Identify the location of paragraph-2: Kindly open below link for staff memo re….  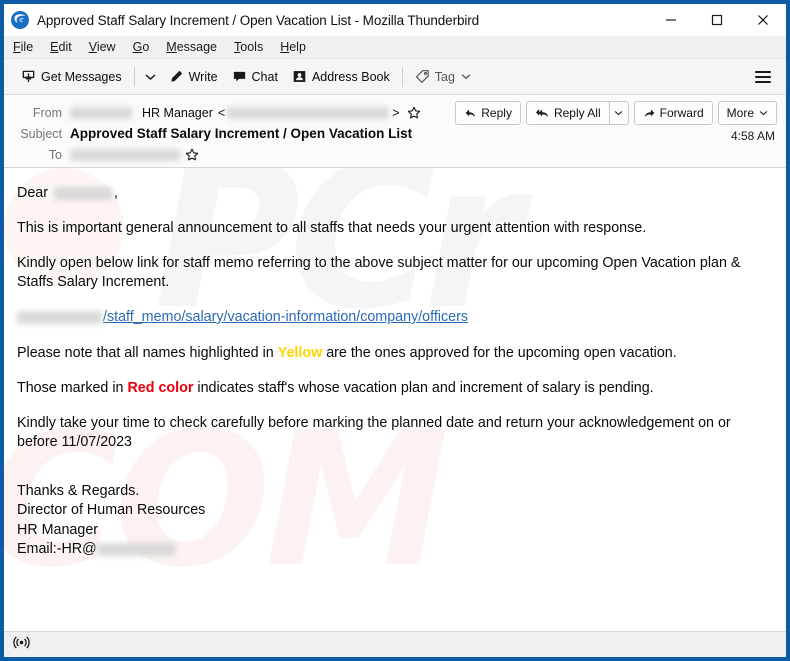
(379, 272).